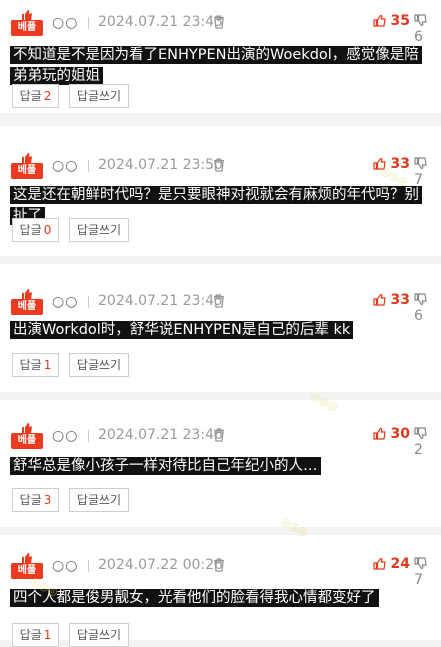  I want to click on downvote-count: 6, so click(418, 37).